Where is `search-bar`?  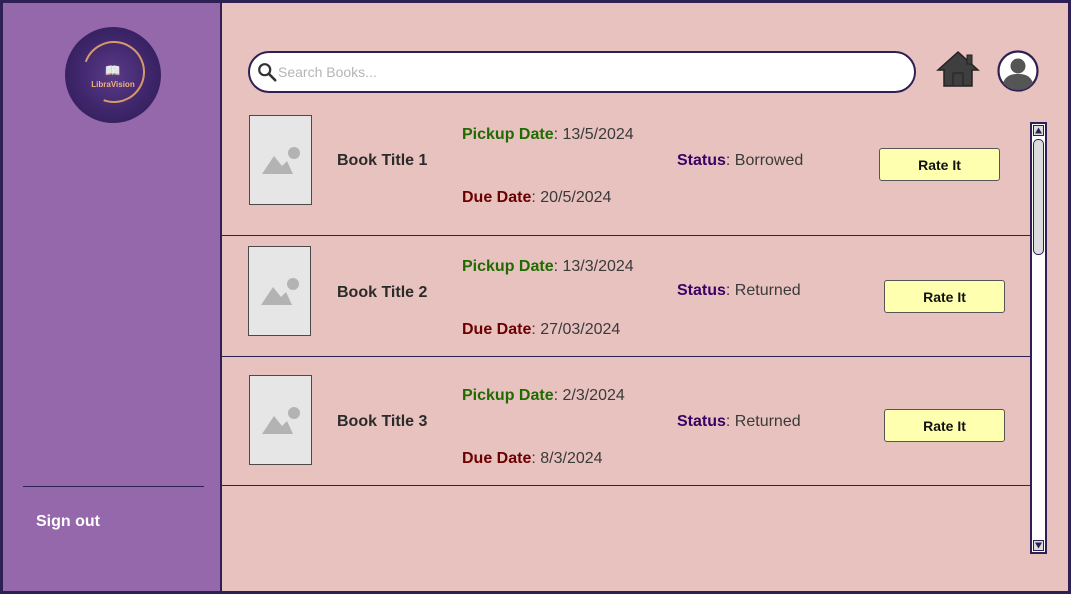
search-bar is located at coordinates (582, 72).